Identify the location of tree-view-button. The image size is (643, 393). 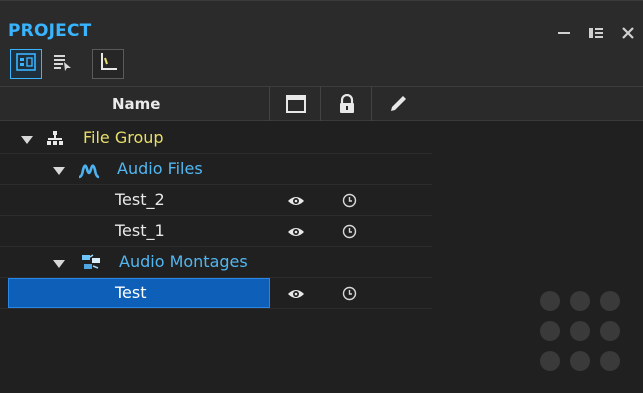
(108, 64).